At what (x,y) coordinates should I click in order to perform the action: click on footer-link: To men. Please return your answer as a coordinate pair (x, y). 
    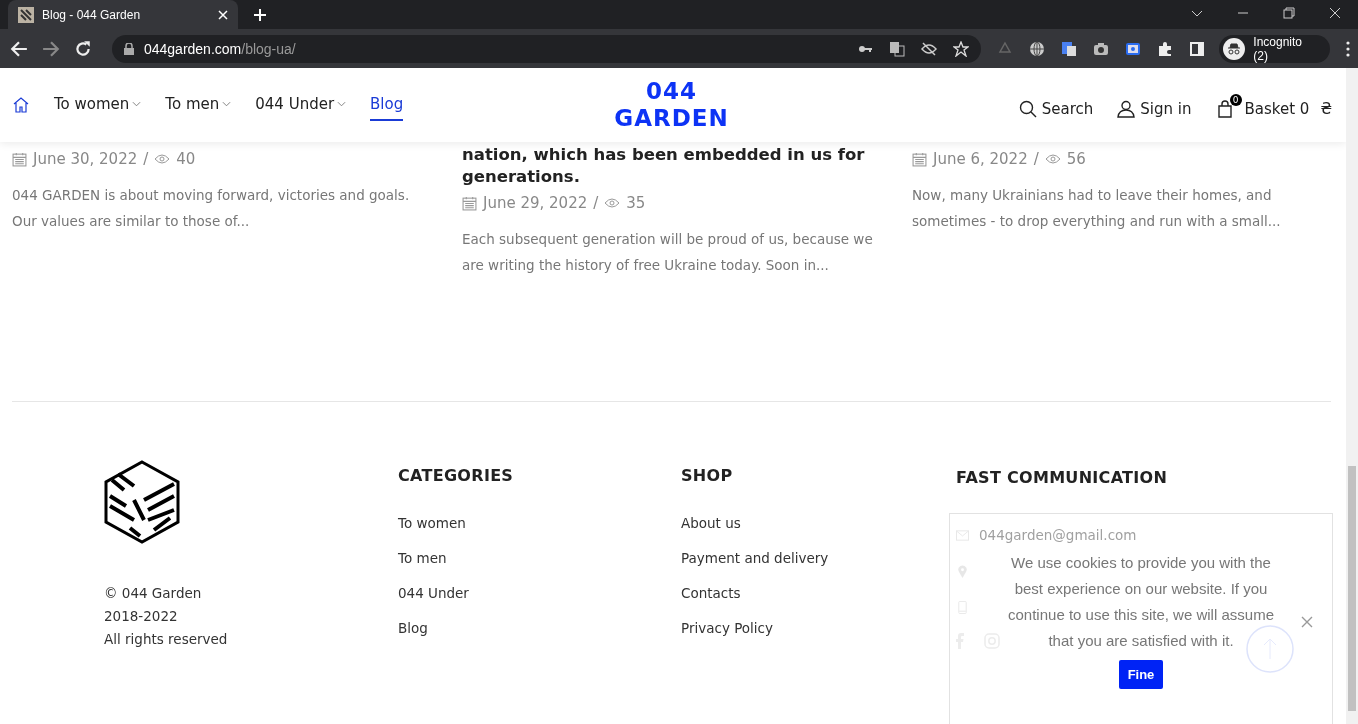
    Looking at the image, I should click on (539, 558).